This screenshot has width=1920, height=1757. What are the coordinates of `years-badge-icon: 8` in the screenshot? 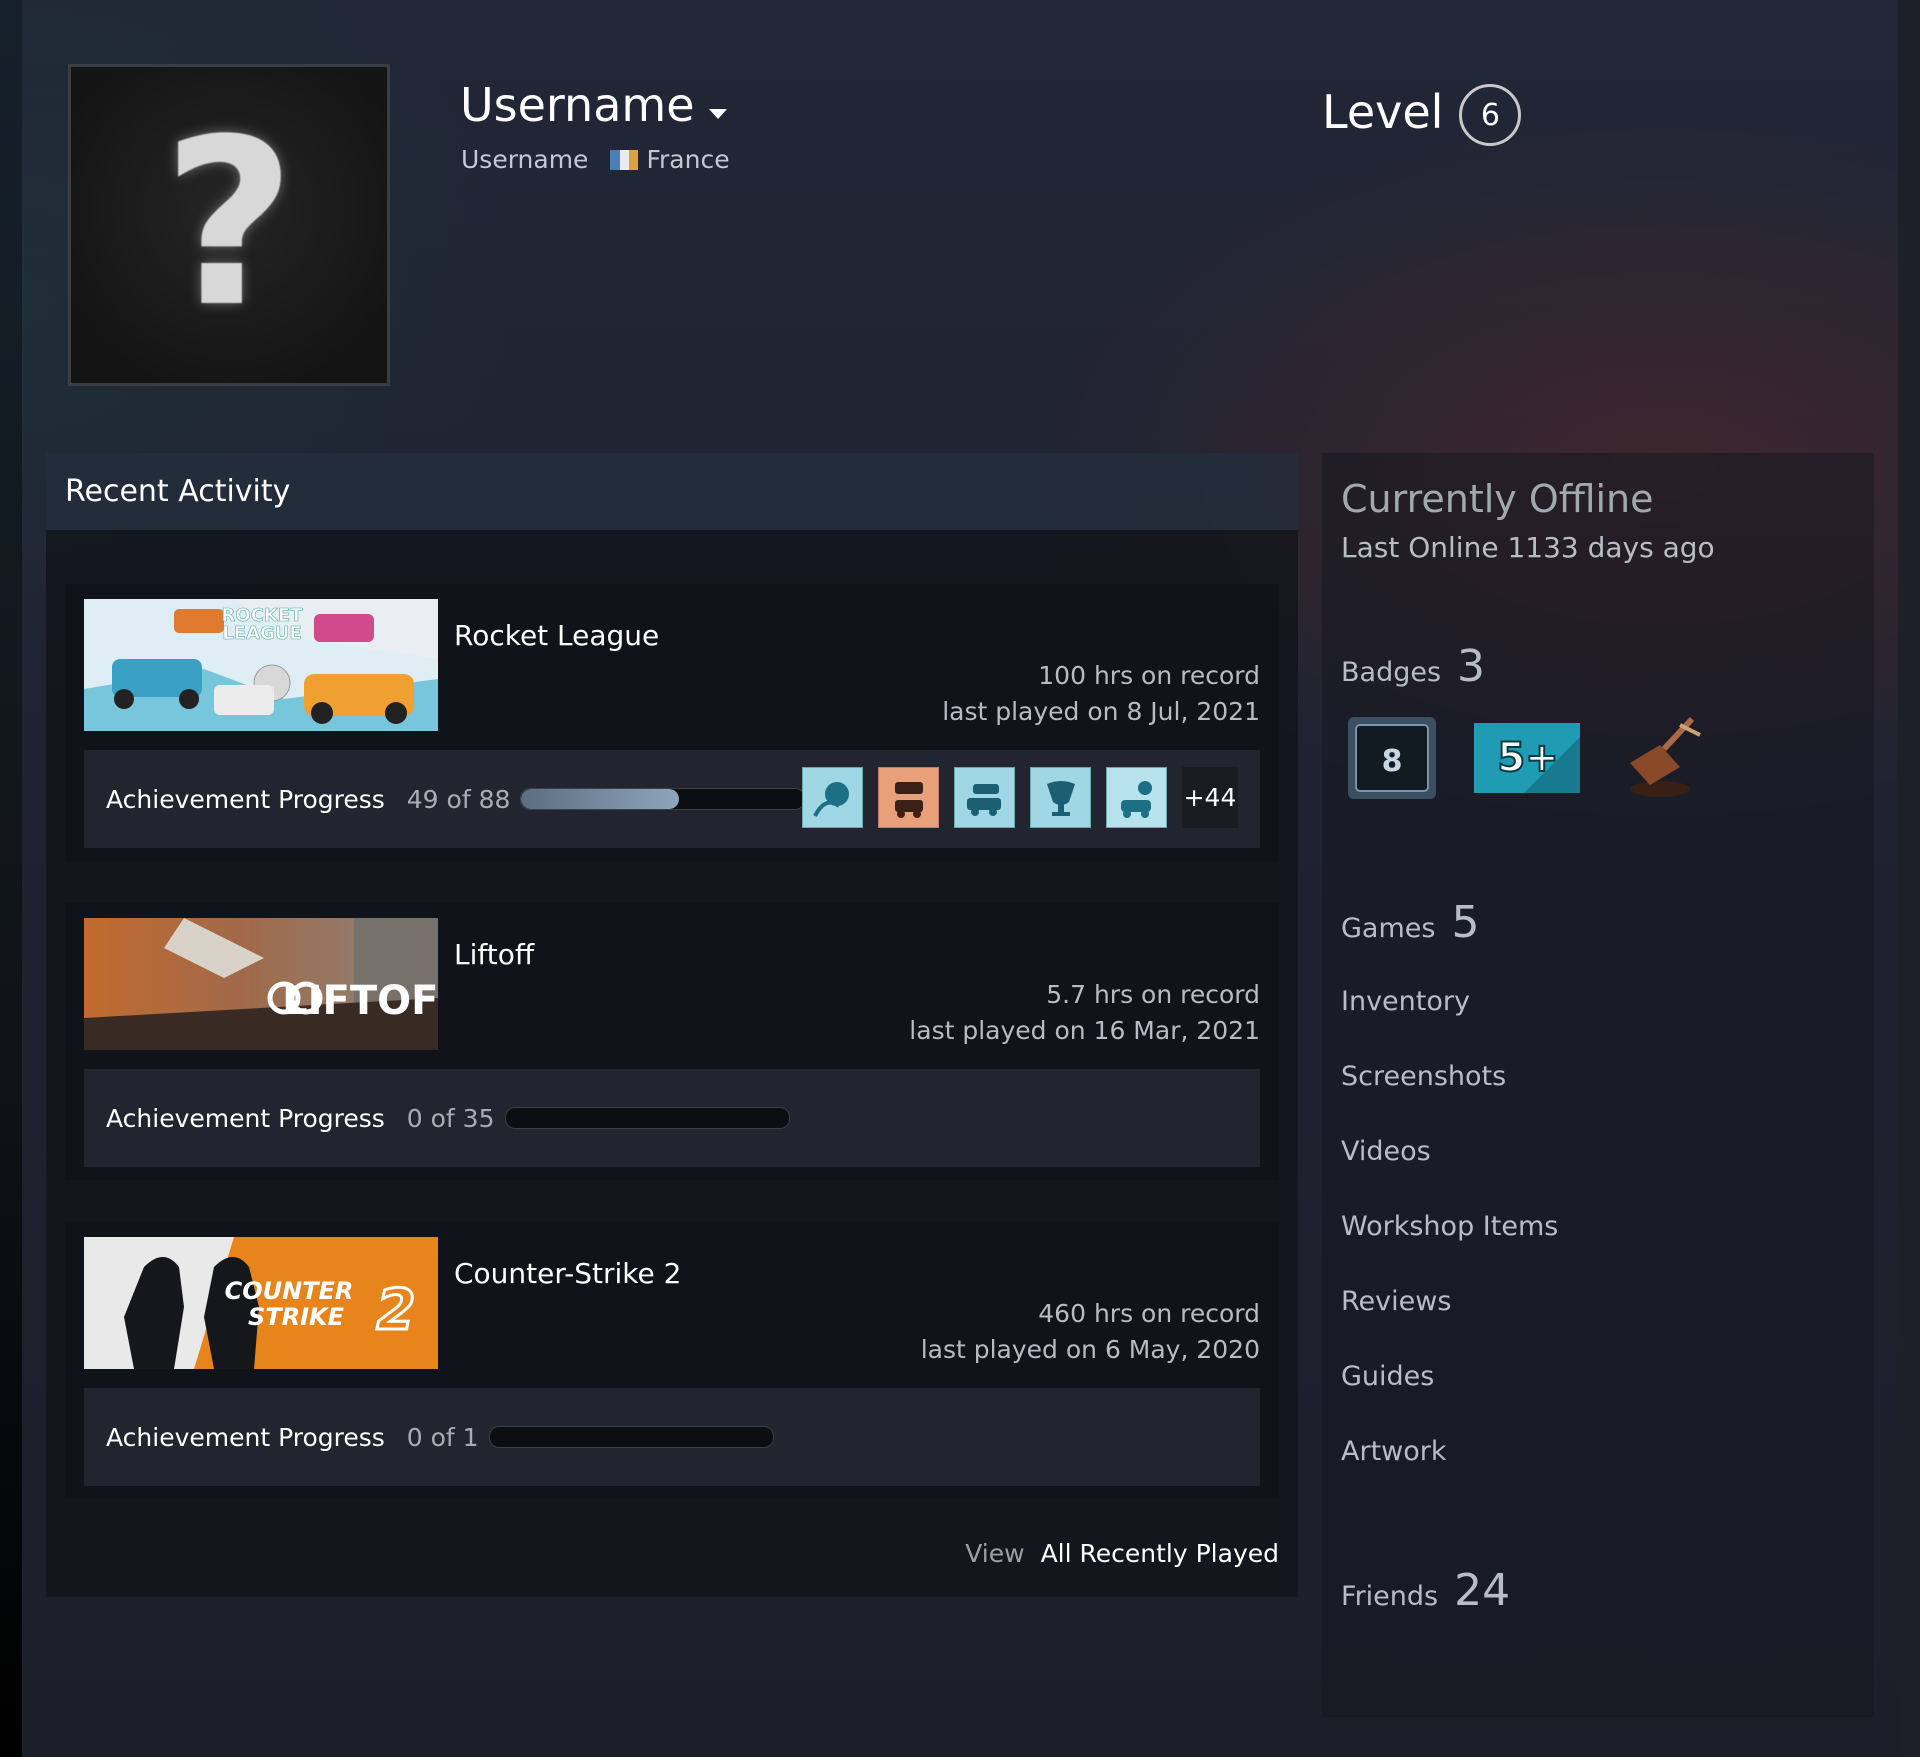 It's located at (1392, 758).